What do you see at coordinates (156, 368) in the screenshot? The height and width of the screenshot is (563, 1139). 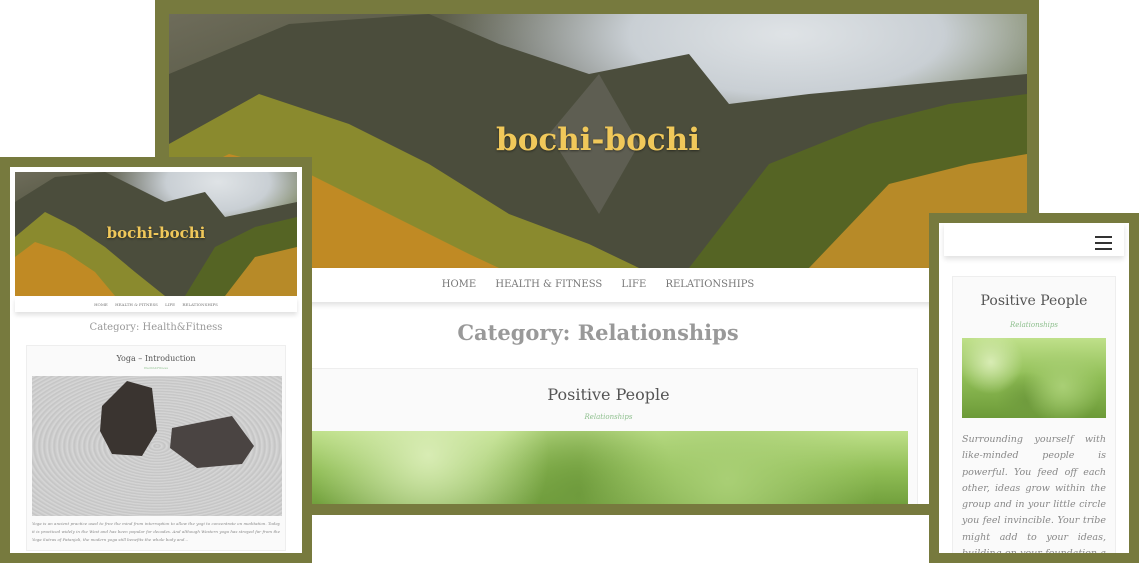 I see `post-category-link: Health&Fitness` at bounding box center [156, 368].